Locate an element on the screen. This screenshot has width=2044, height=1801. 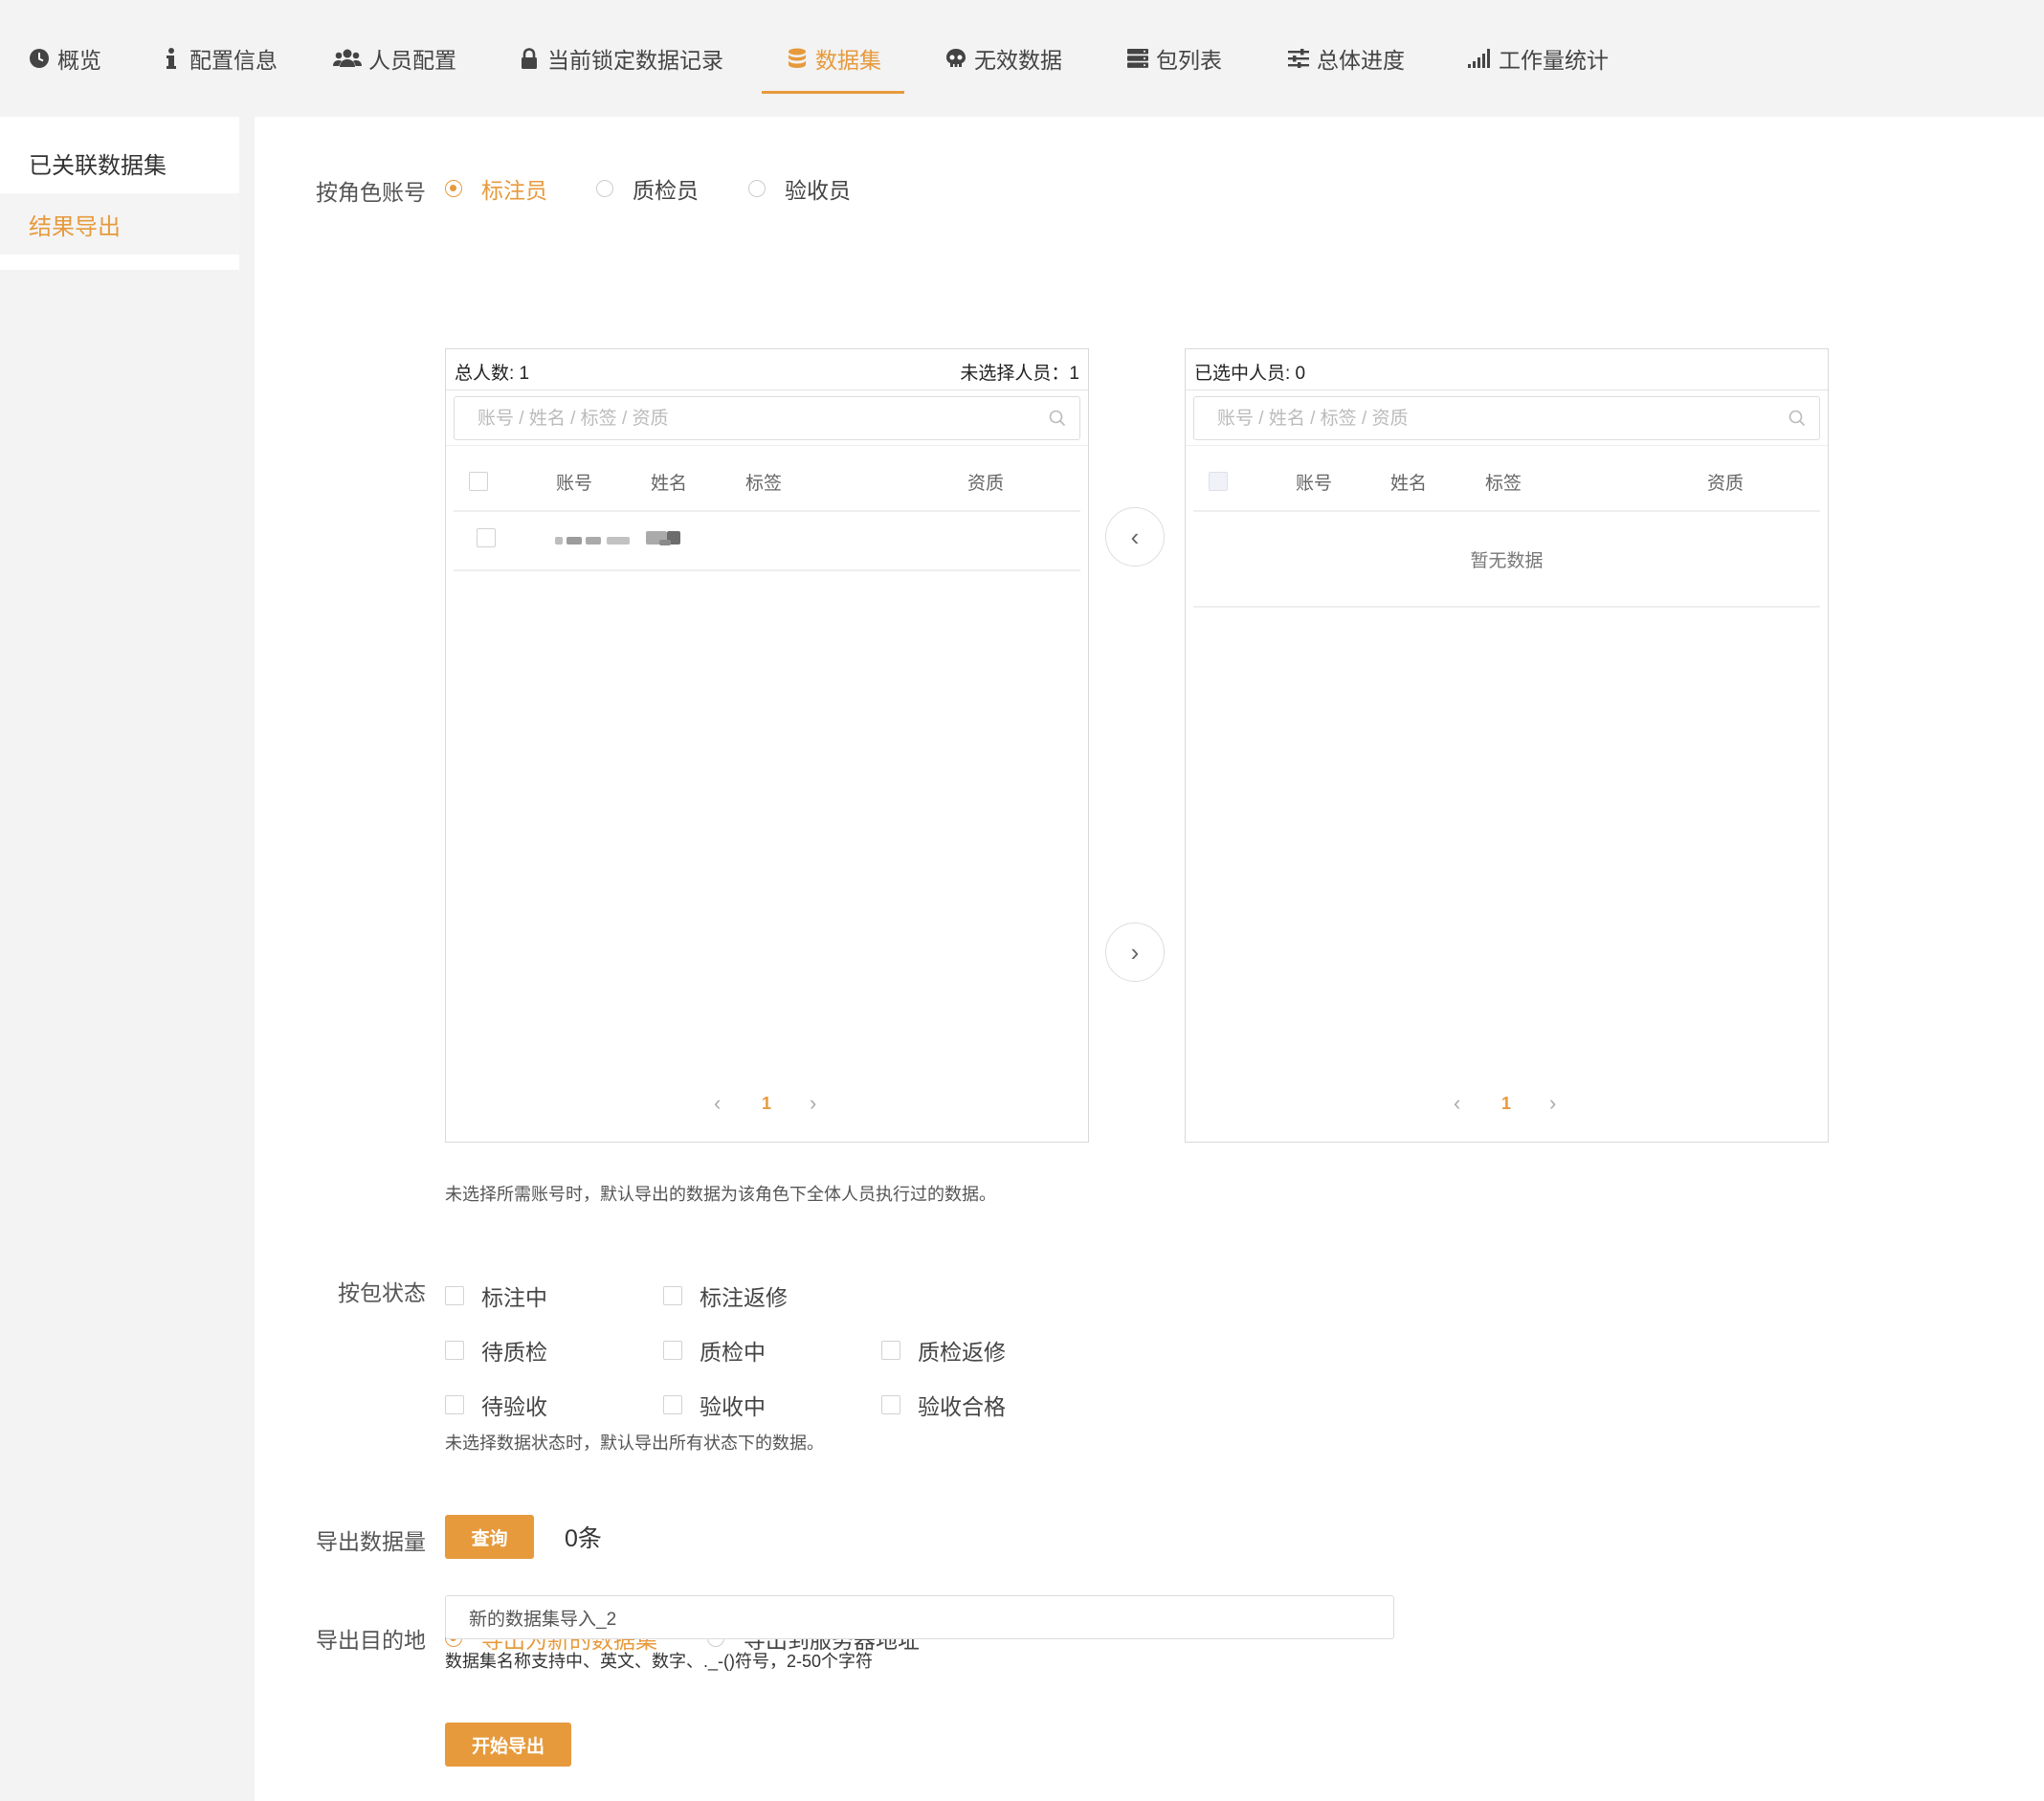
tab-overall-progress: 总体进度 is located at coordinates (1345, 58).